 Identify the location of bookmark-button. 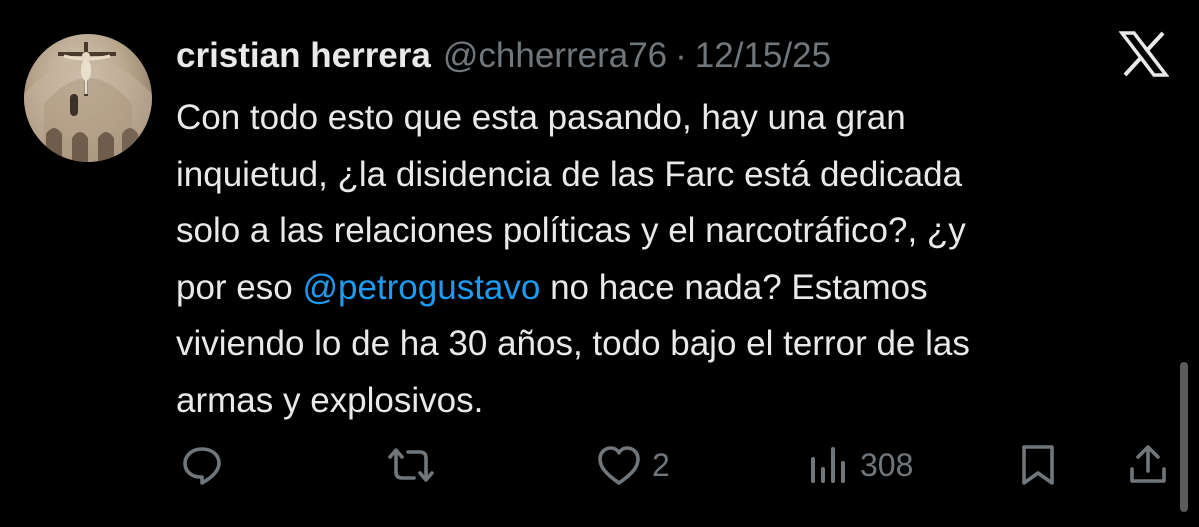
(1038, 465).